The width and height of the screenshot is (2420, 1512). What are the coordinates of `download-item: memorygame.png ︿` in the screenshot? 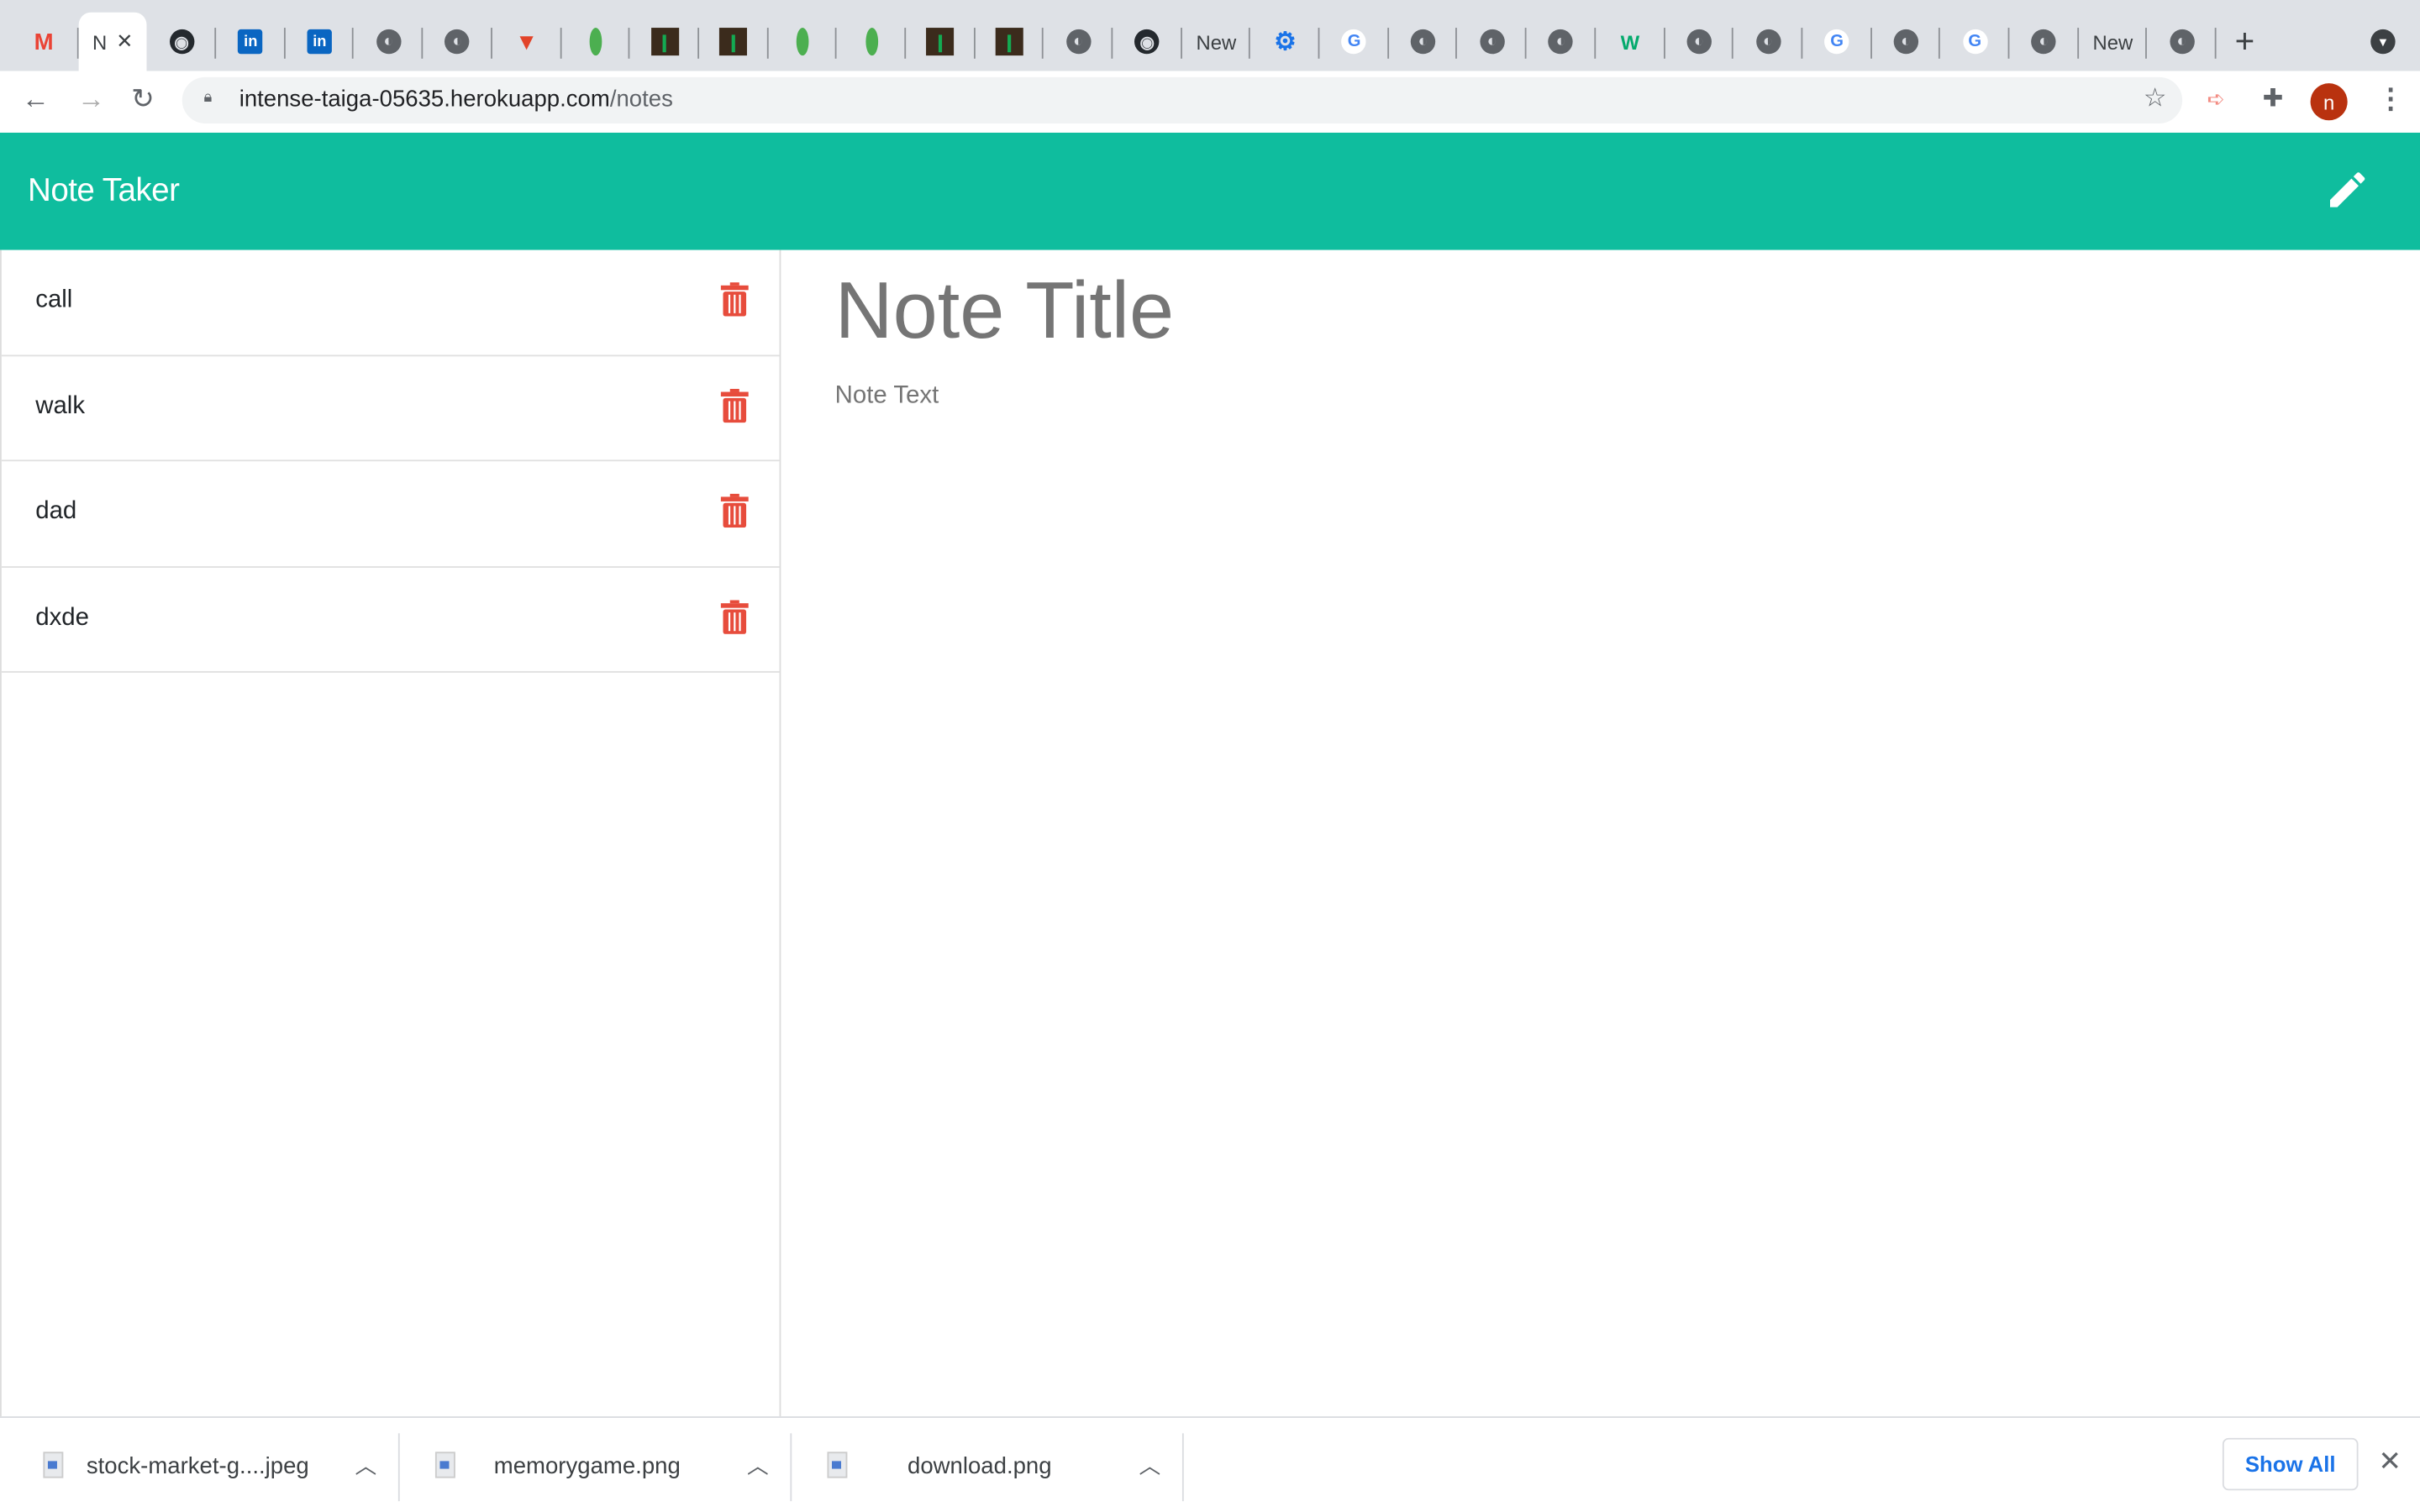 It's located at (595, 1467).